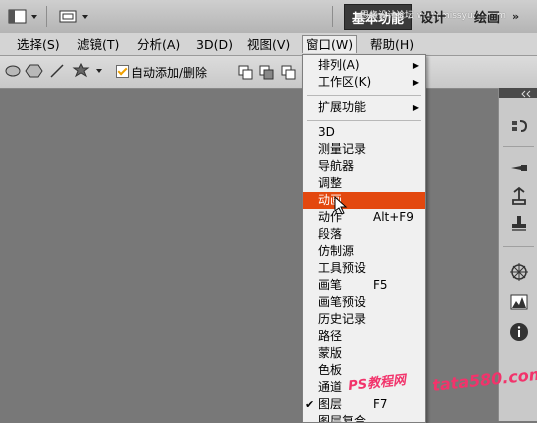 This screenshot has width=537, height=423. Describe the element at coordinates (526, 94) in the screenshot. I see `collapse-arrows-icon` at that location.